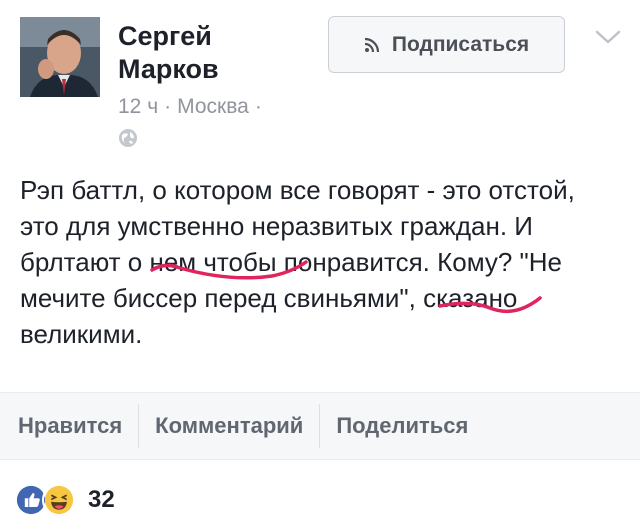 The height and width of the screenshot is (531, 640). What do you see at coordinates (128, 138) in the screenshot?
I see `globe-icon` at bounding box center [128, 138].